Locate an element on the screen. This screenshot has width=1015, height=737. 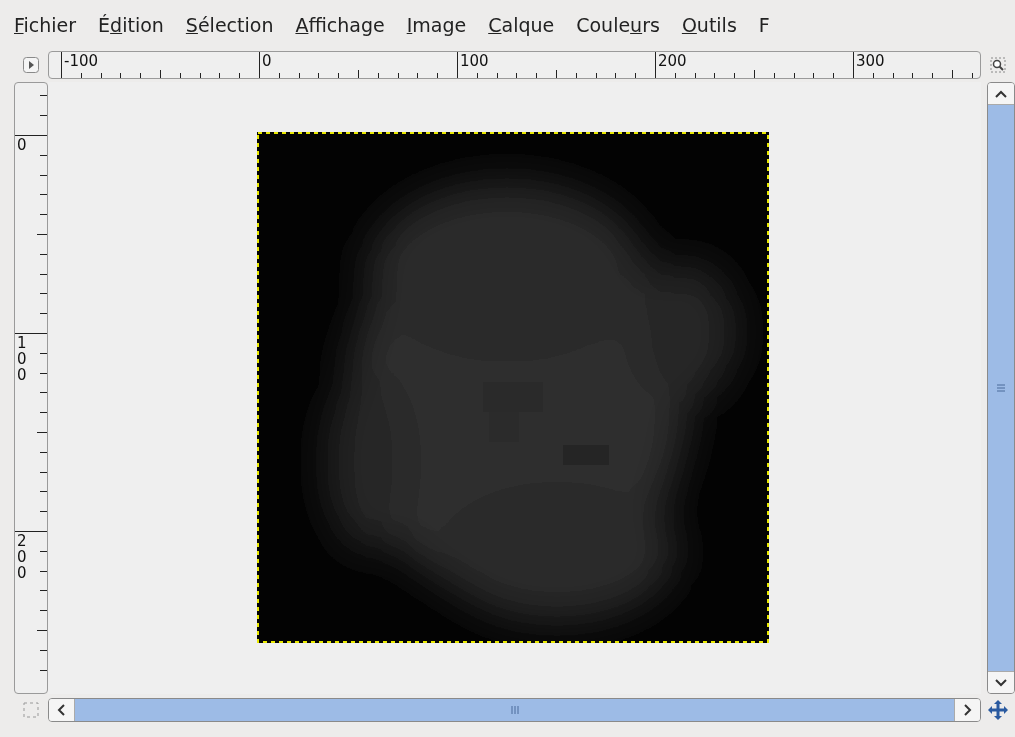
menu-item: Couleurs is located at coordinates (618, 25).